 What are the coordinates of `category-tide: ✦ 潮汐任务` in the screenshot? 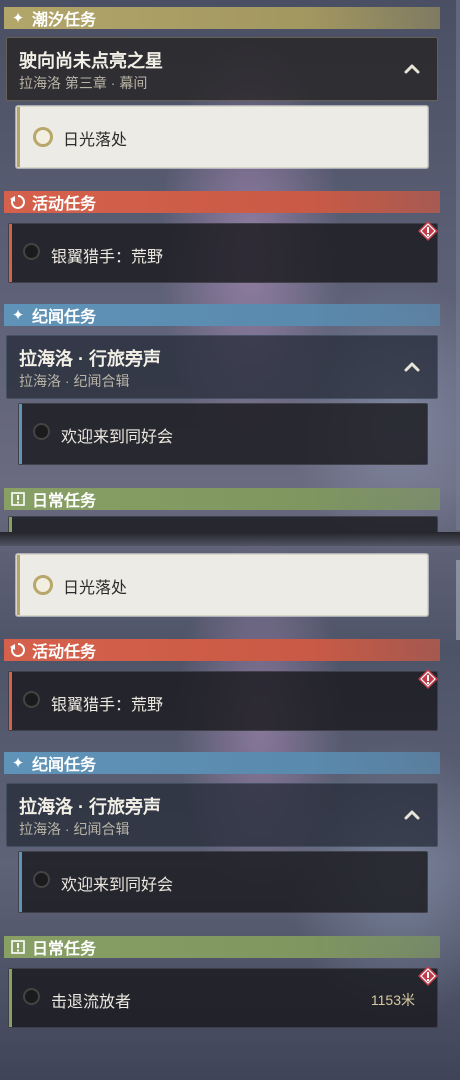 It's located at (222, 18).